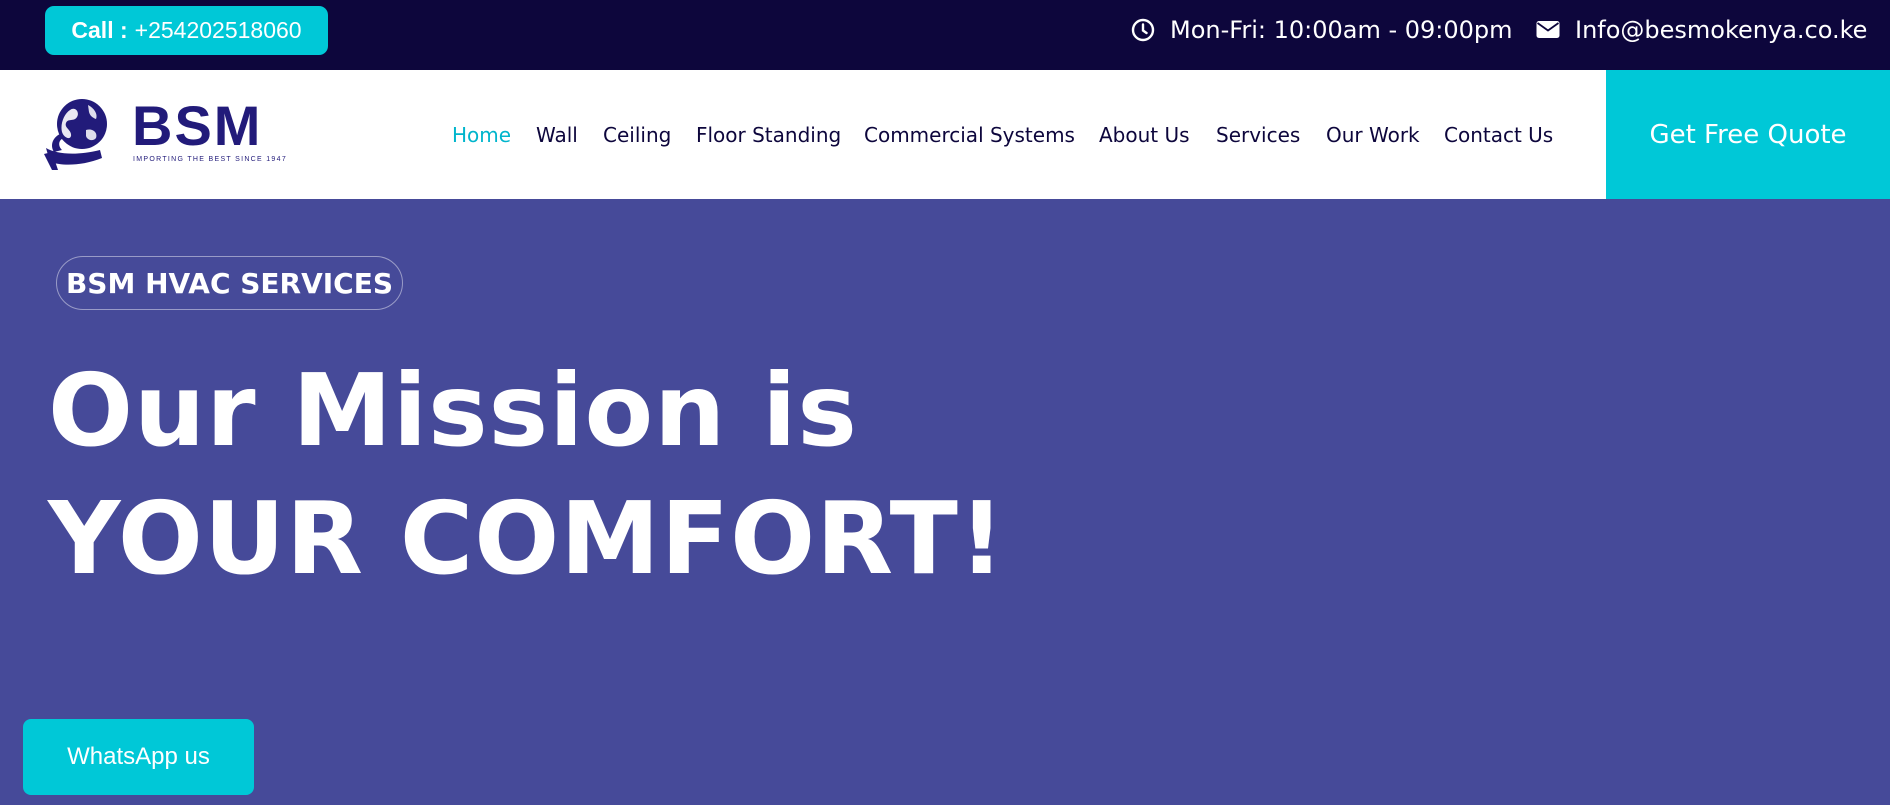 The width and height of the screenshot is (1890, 805). I want to click on nav-floor-standing: Floor Standing, so click(768, 135).